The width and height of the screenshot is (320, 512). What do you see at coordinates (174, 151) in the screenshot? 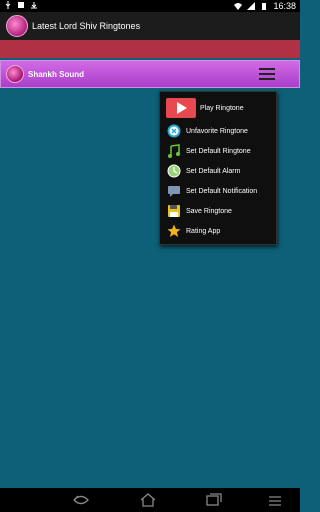
I see `music-note-icon` at bounding box center [174, 151].